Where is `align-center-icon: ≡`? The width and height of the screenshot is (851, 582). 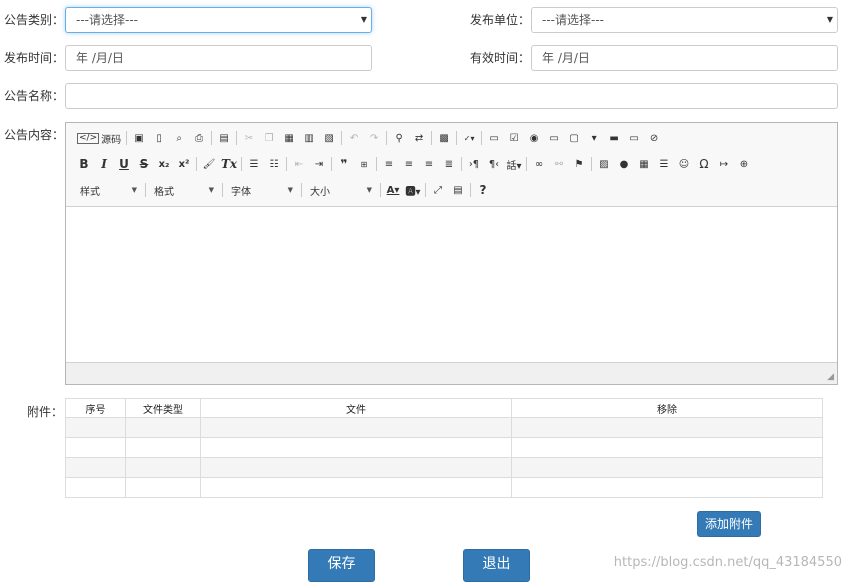 align-center-icon: ≡ is located at coordinates (409, 164).